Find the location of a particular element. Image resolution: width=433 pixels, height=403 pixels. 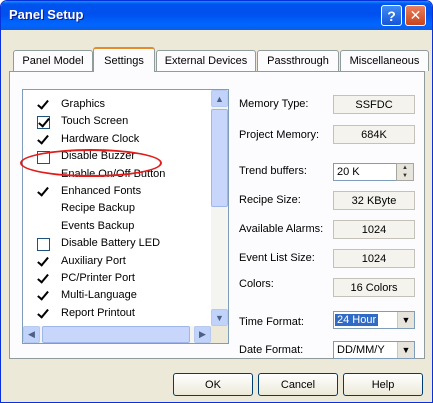

checkbox-icon is located at coordinates (43, 245).